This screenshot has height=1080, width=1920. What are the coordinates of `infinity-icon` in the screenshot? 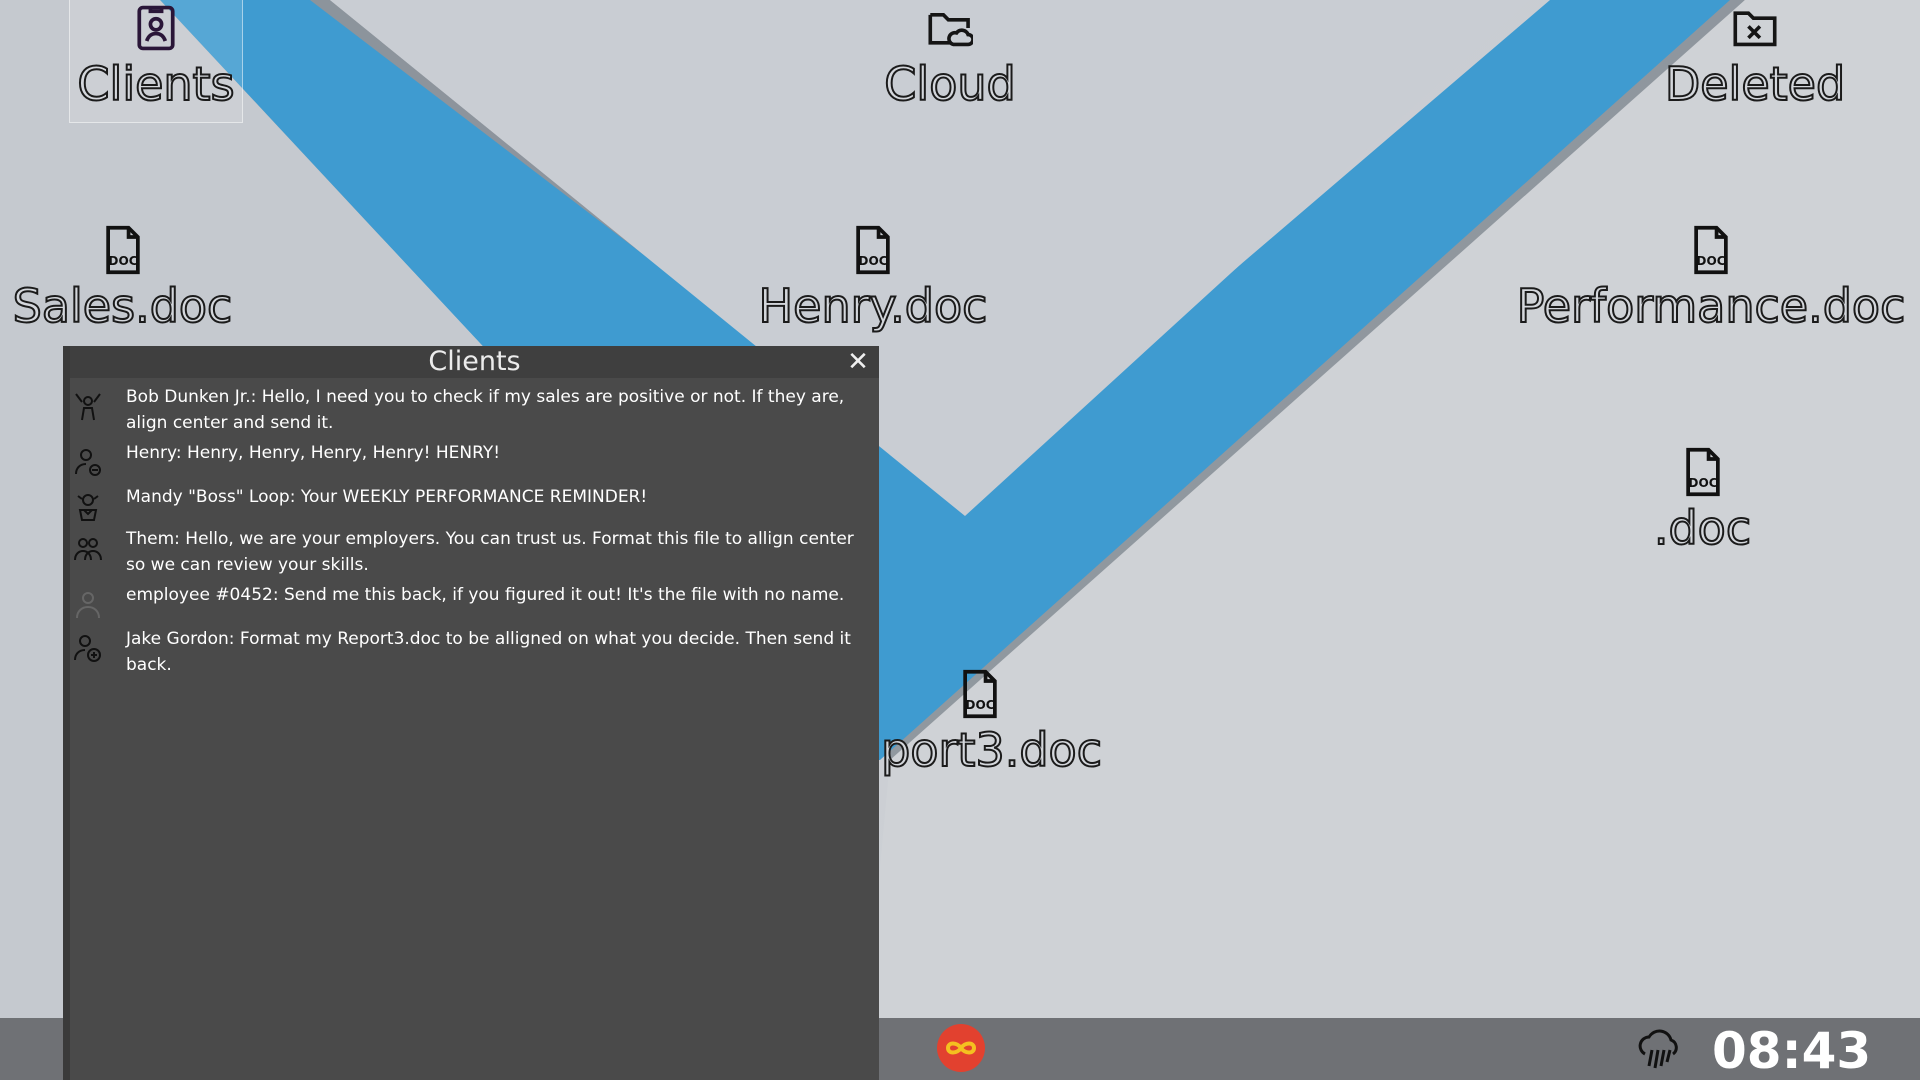 It's located at (961, 1048).